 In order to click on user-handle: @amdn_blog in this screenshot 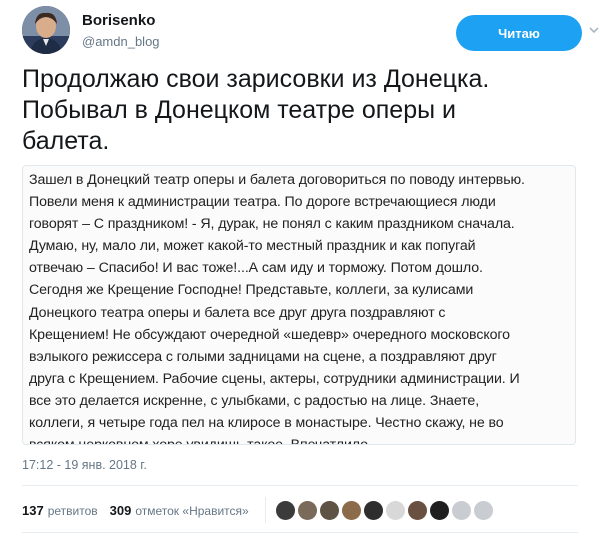, I will do `click(121, 41)`.